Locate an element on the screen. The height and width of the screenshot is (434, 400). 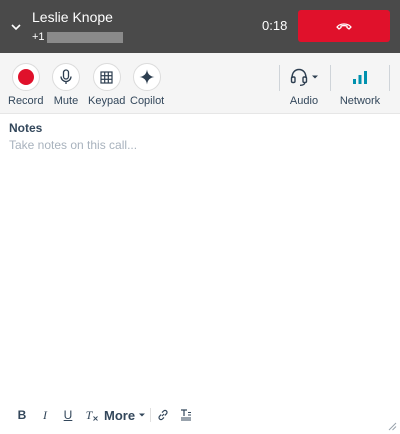
mute-label: Mute is located at coordinates (66, 101).